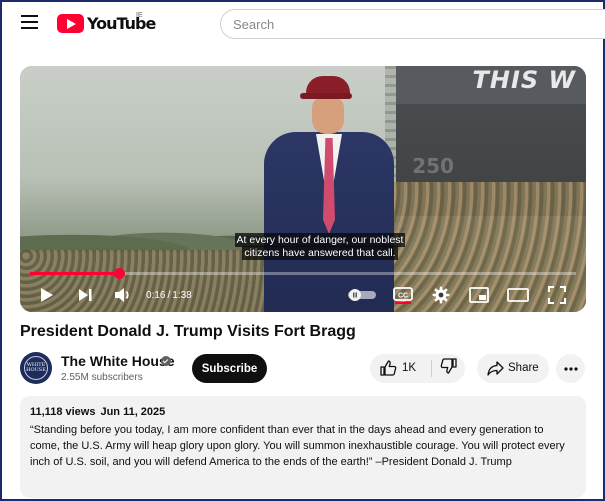 The width and height of the screenshot is (605, 501). What do you see at coordinates (119, 273) in the screenshot?
I see `progress-scrubber` at bounding box center [119, 273].